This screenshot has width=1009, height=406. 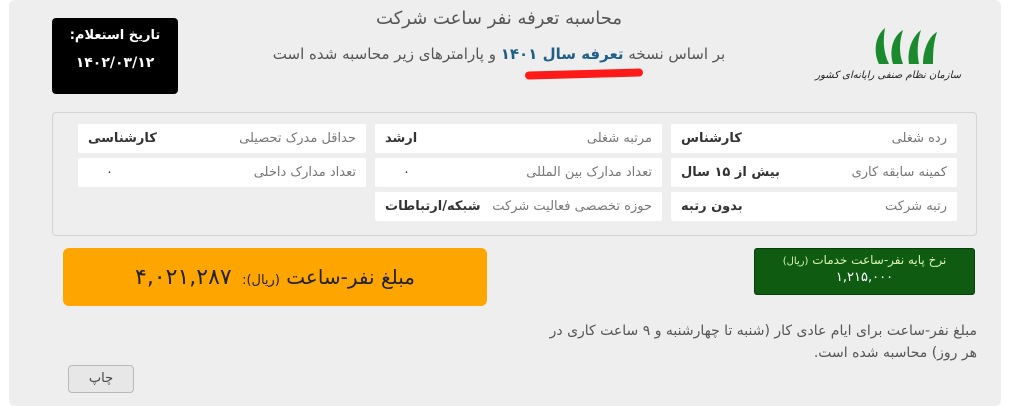 What do you see at coordinates (433, 206) in the screenshot?
I see `param-value: شبکه/ارتباطات` at bounding box center [433, 206].